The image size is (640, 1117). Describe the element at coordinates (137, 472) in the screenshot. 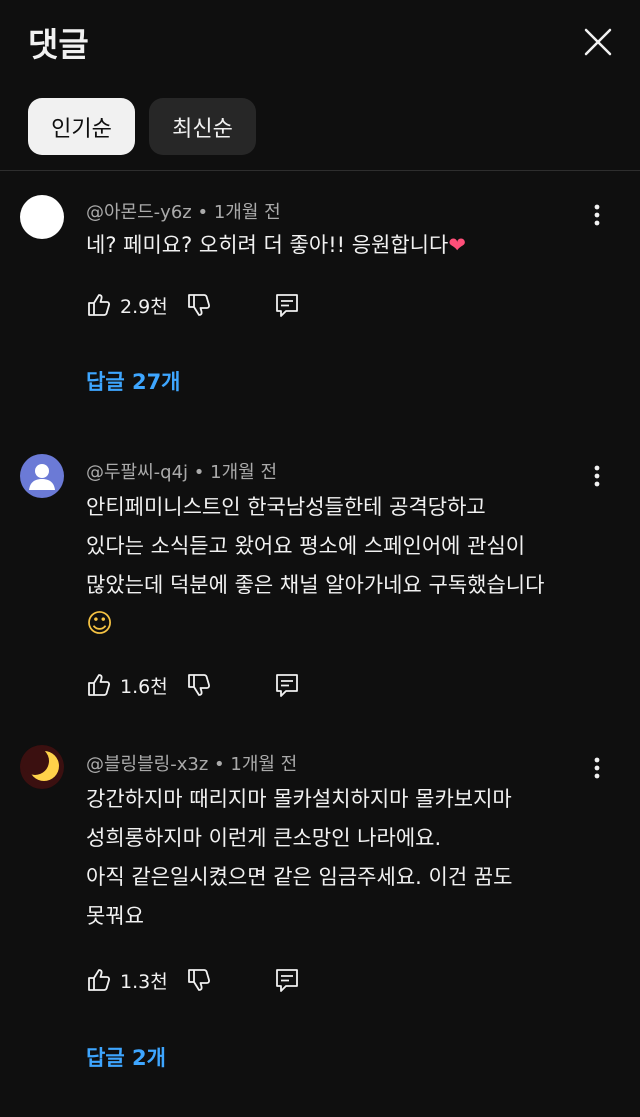

I see `comment-author: @두팔씨-q4j` at that location.